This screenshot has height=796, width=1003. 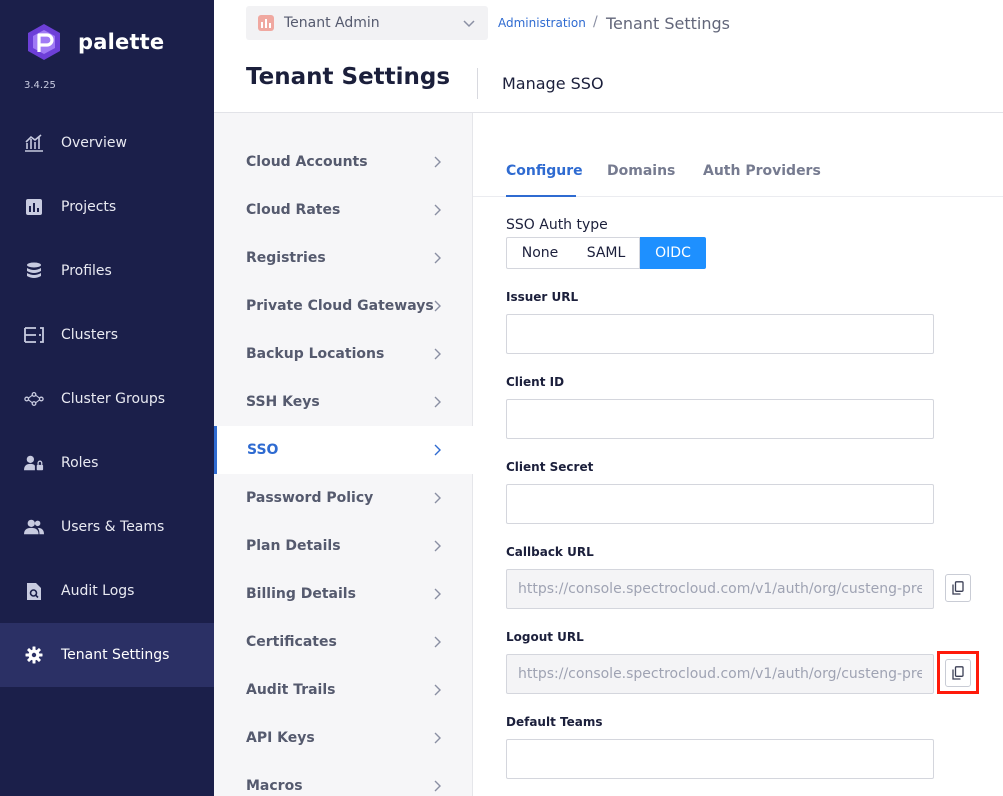 I want to click on issuer-url-label: Issuer URL, so click(x=542, y=297).